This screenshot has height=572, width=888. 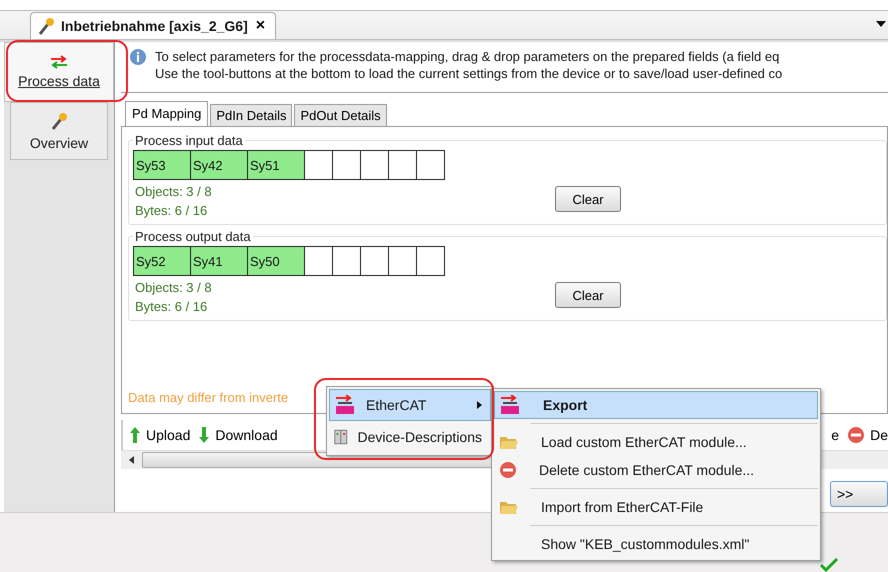 What do you see at coordinates (479, 405) in the screenshot?
I see `submenu-arrow-icon` at bounding box center [479, 405].